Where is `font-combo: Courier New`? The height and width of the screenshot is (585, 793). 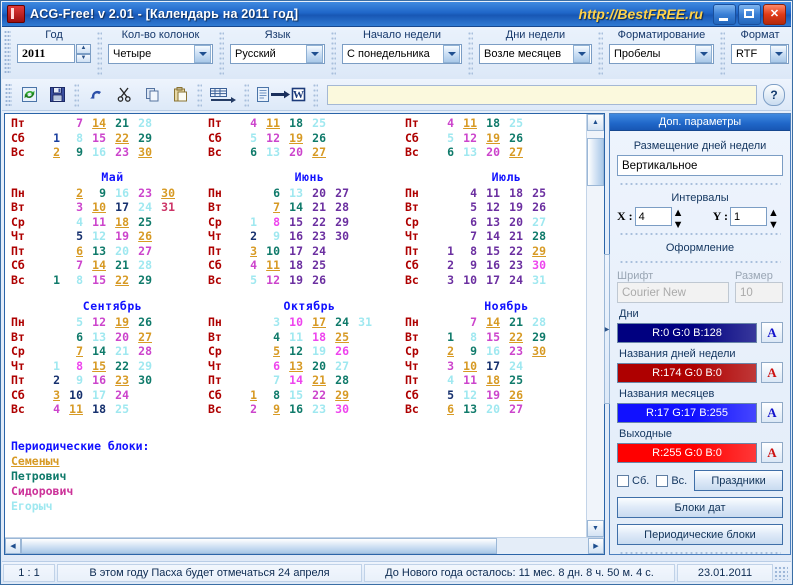
font-combo: Courier New is located at coordinates (673, 292).